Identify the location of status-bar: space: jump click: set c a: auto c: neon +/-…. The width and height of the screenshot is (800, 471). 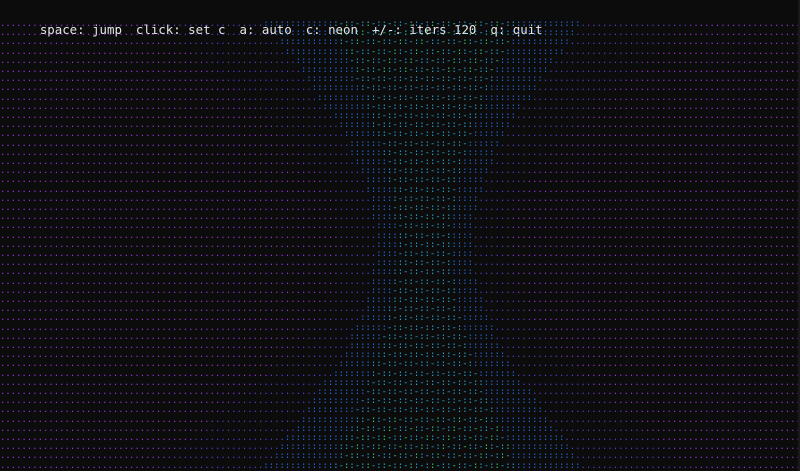
(400, 18).